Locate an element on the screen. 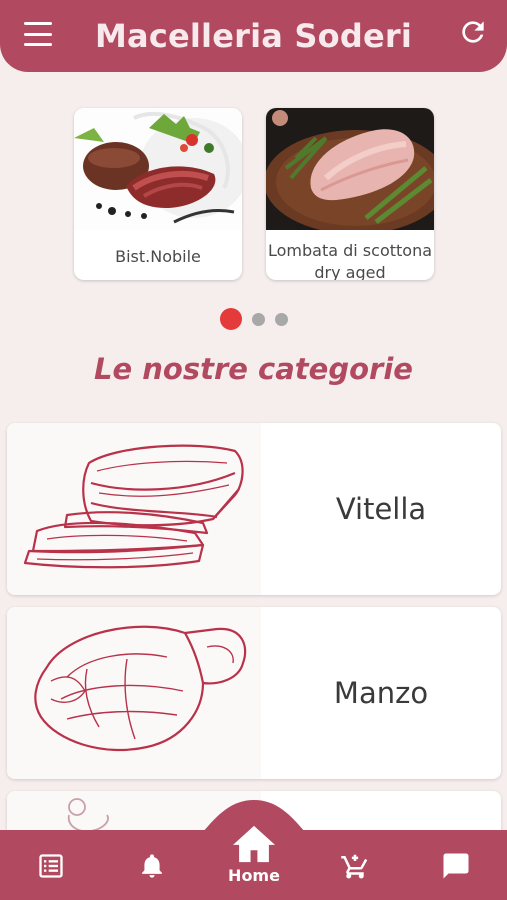  nav-home-label: Home is located at coordinates (254, 875).